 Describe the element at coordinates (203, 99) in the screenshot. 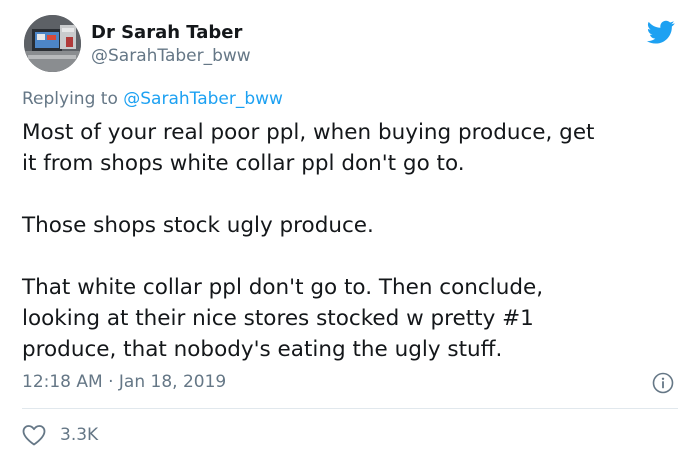

I see `reply-mention-link: @SarahTaber_bww` at that location.